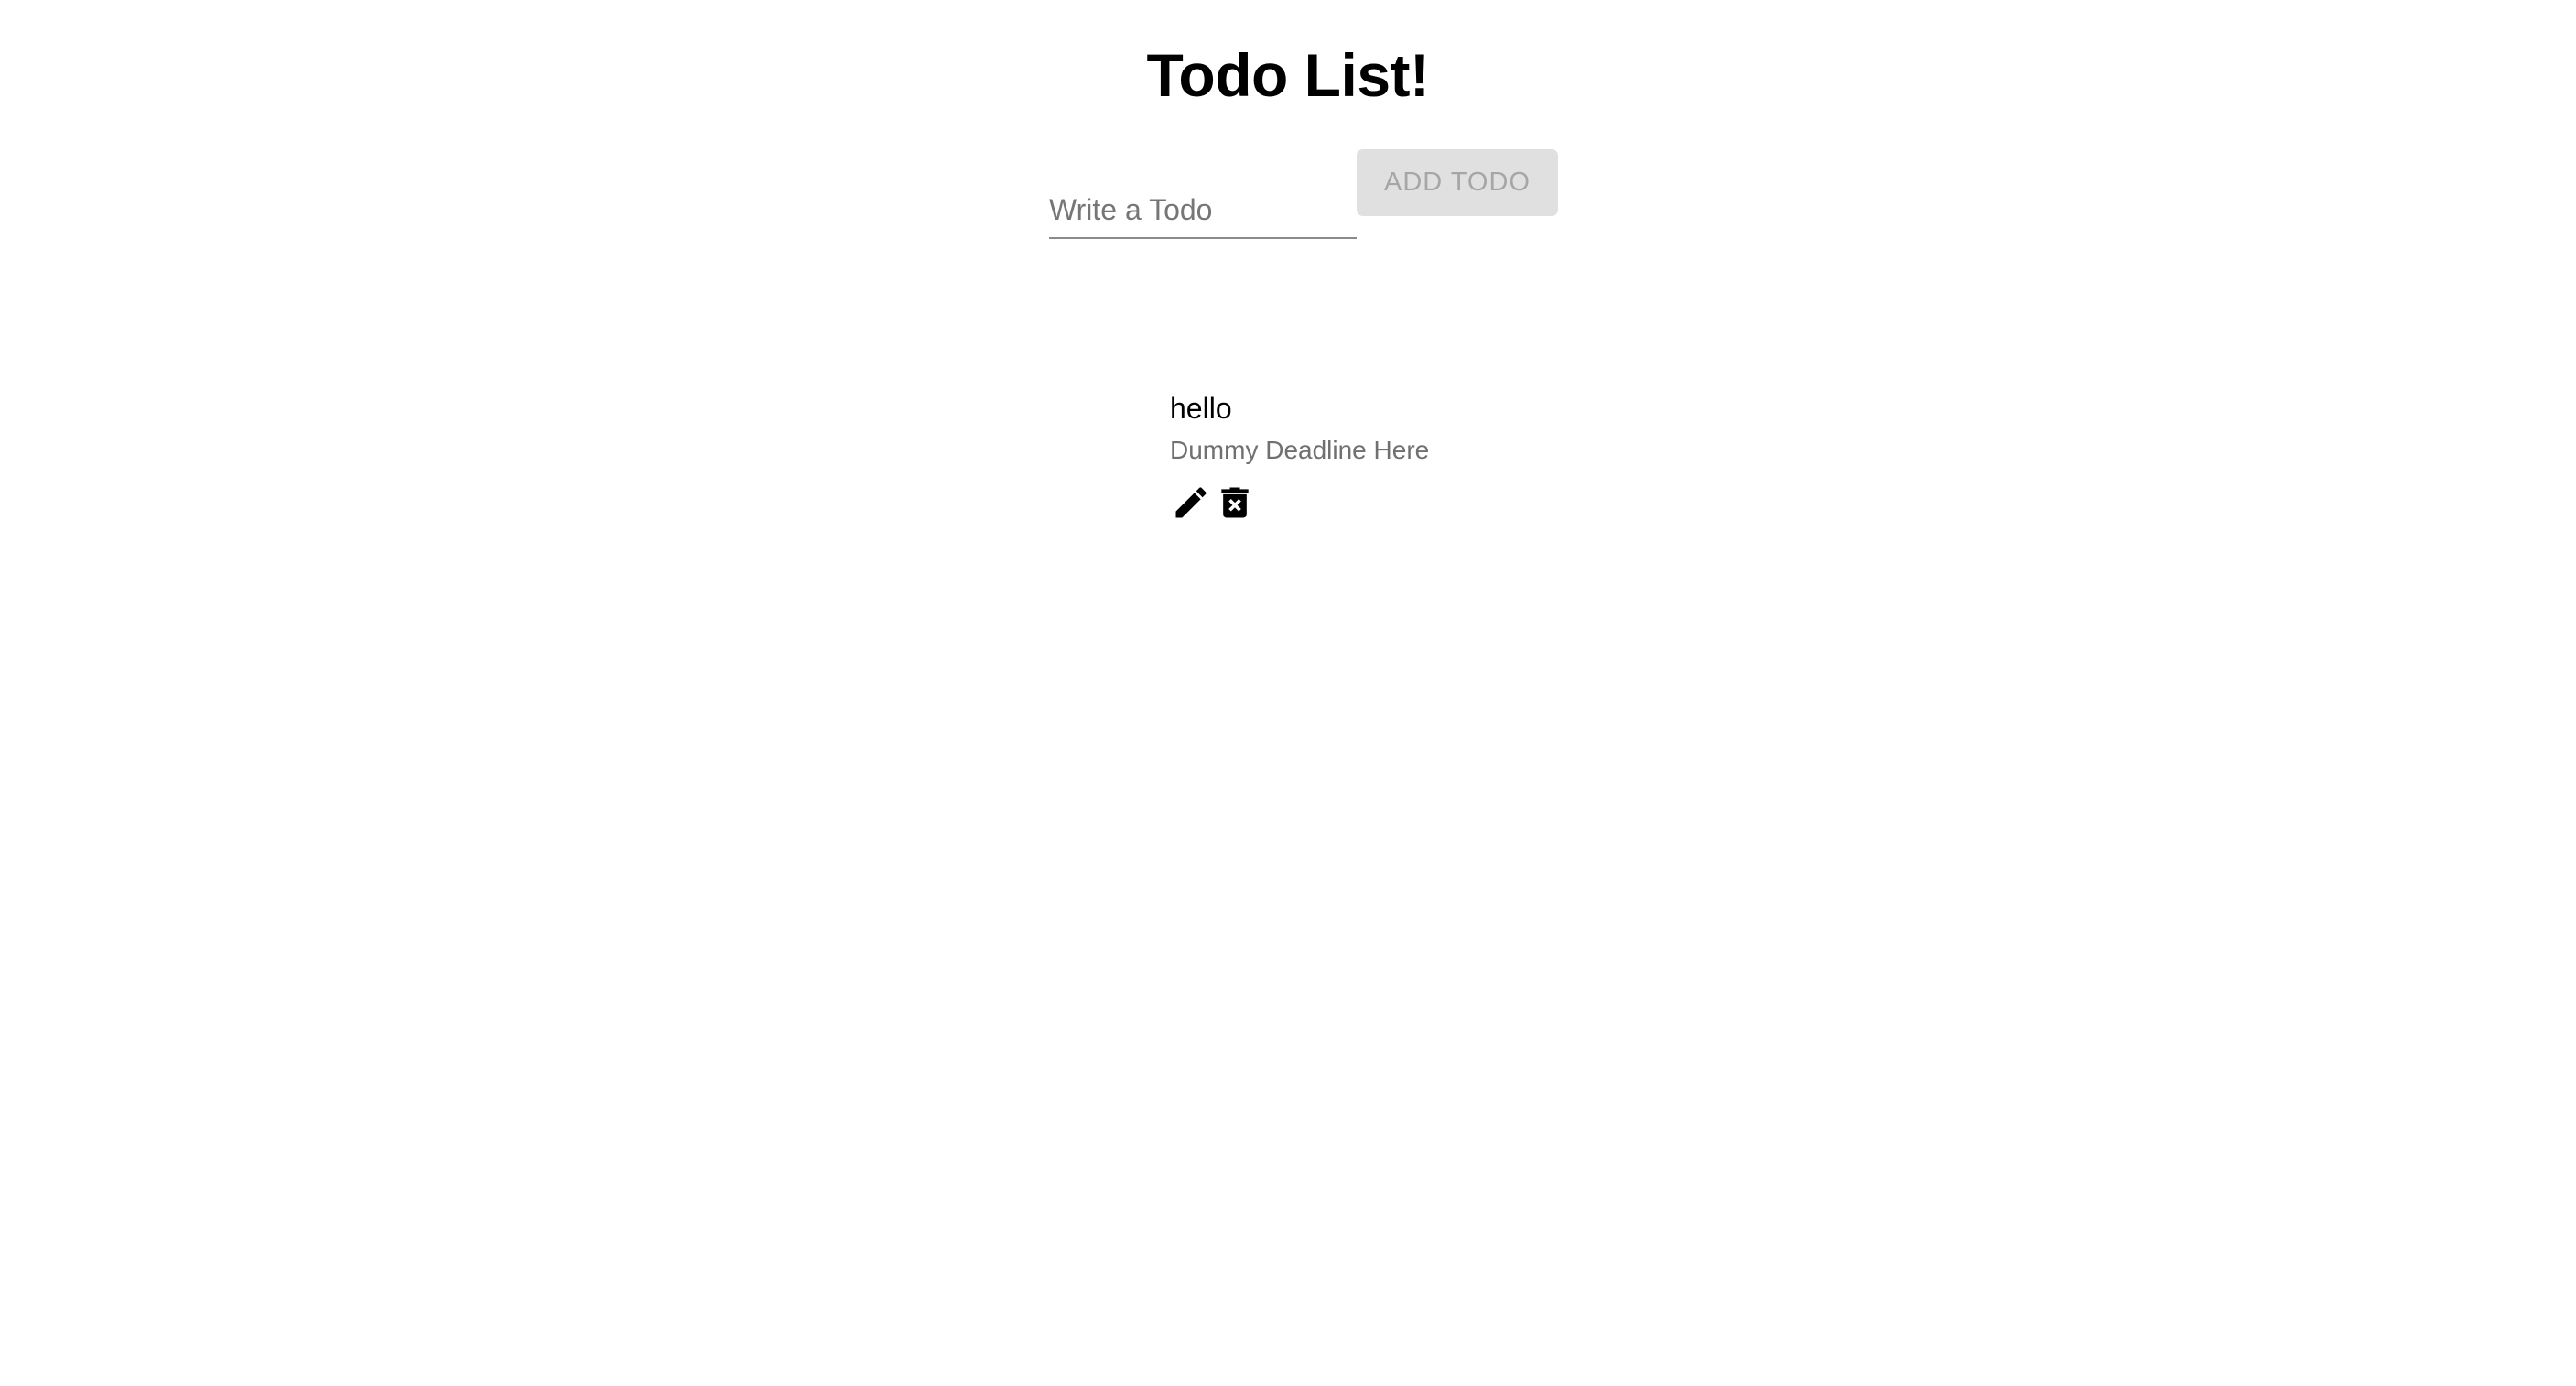 The width and height of the screenshot is (2576, 1386). I want to click on todo-list: hello Dummy Deadline Here, so click(1445, 462).